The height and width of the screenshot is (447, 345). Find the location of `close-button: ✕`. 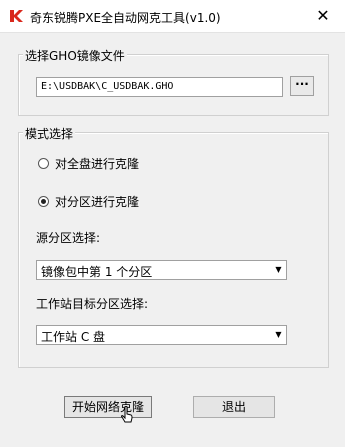

close-button: ✕ is located at coordinates (323, 16).